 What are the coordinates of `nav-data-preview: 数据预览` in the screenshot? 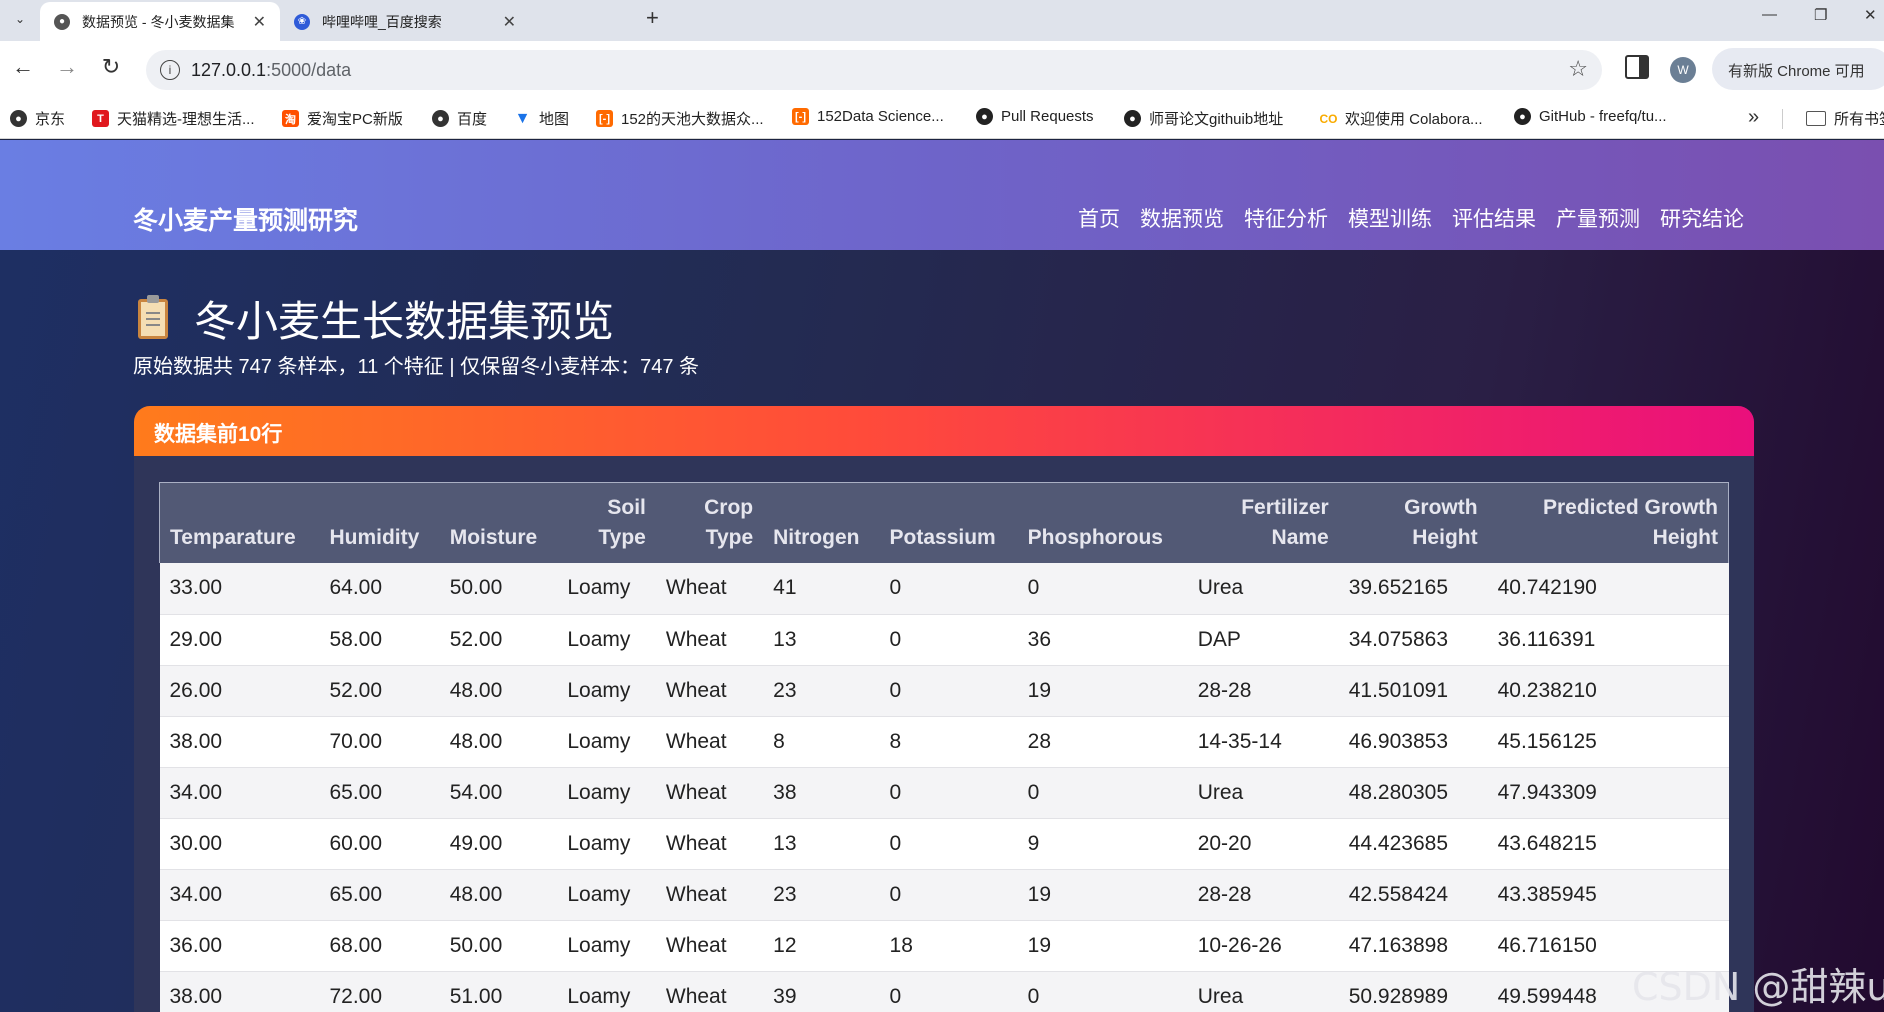 It's located at (1182, 218).